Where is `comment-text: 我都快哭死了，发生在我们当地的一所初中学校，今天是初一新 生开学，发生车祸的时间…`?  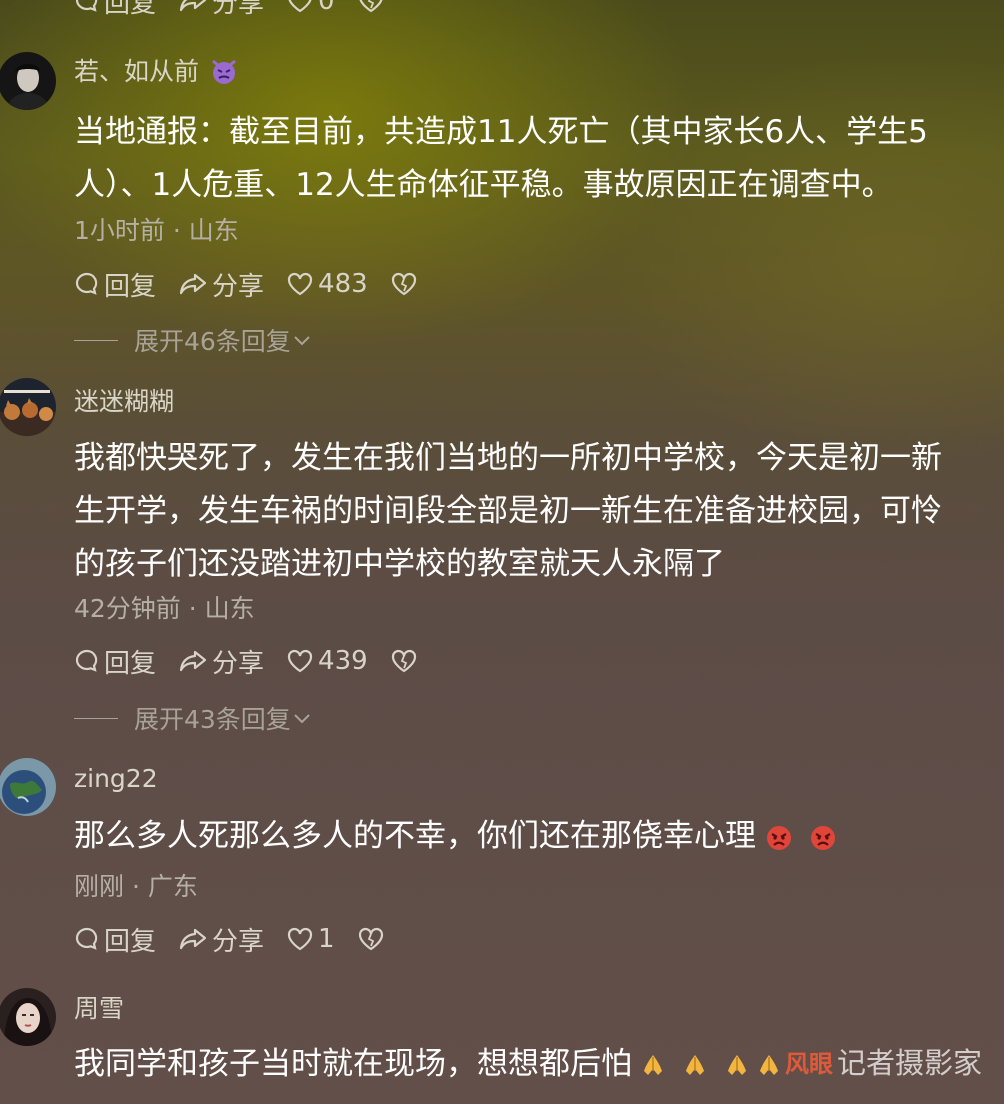
comment-text: 我都快哭死了，发生在我们当地的一所初中学校，今天是初一新 生开学，发生车祸的时间… is located at coordinates (508, 511).